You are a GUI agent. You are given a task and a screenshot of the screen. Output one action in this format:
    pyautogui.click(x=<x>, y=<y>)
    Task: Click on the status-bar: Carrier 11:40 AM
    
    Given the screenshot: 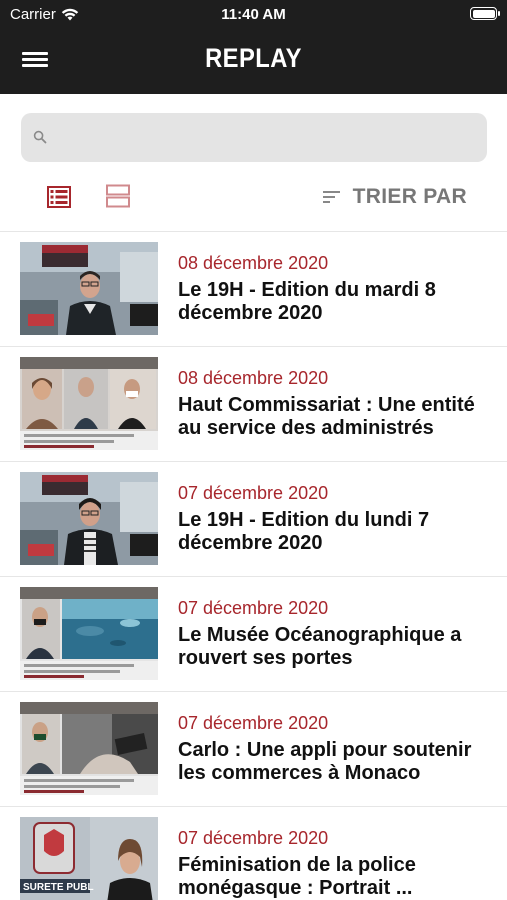 What is the action you would take?
    pyautogui.click(x=253, y=14)
    